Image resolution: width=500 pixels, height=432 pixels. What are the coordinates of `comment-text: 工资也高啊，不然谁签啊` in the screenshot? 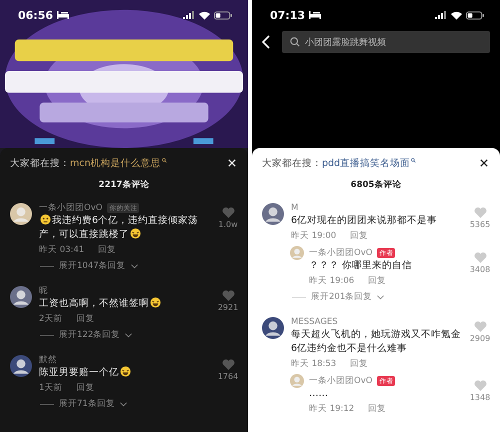 It's located at (94, 303).